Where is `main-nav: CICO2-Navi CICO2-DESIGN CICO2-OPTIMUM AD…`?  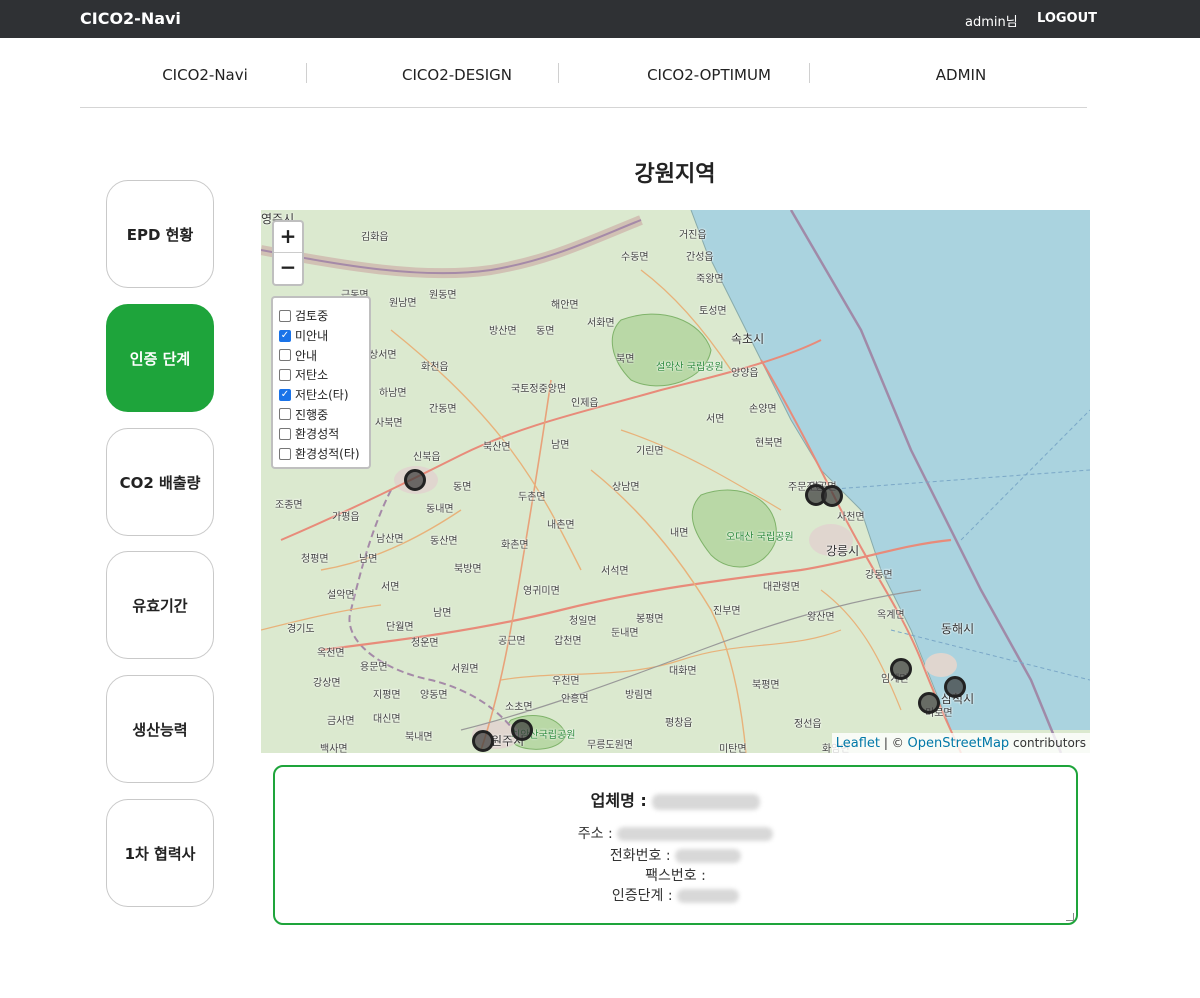 main-nav: CICO2-Navi CICO2-DESIGN CICO2-OPTIMUM AD… is located at coordinates (583, 80).